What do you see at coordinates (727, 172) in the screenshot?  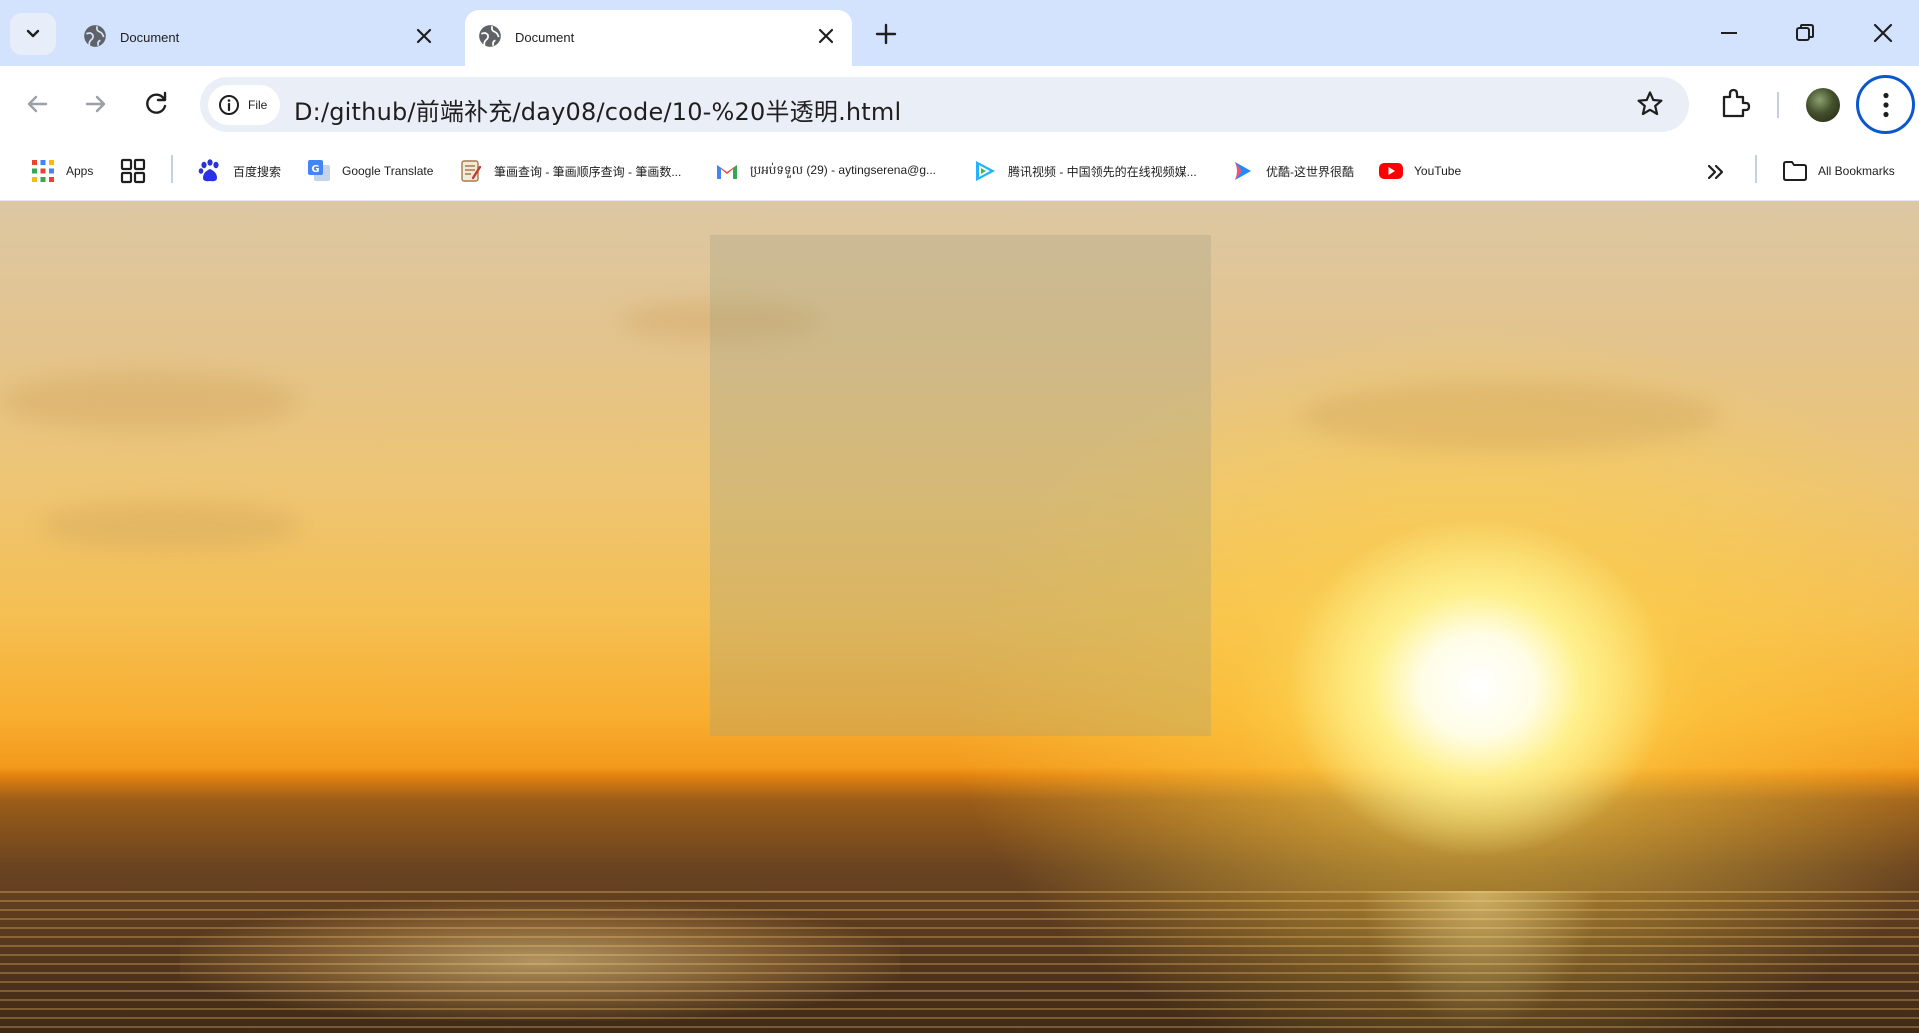 I see `gmail-icon` at bounding box center [727, 172].